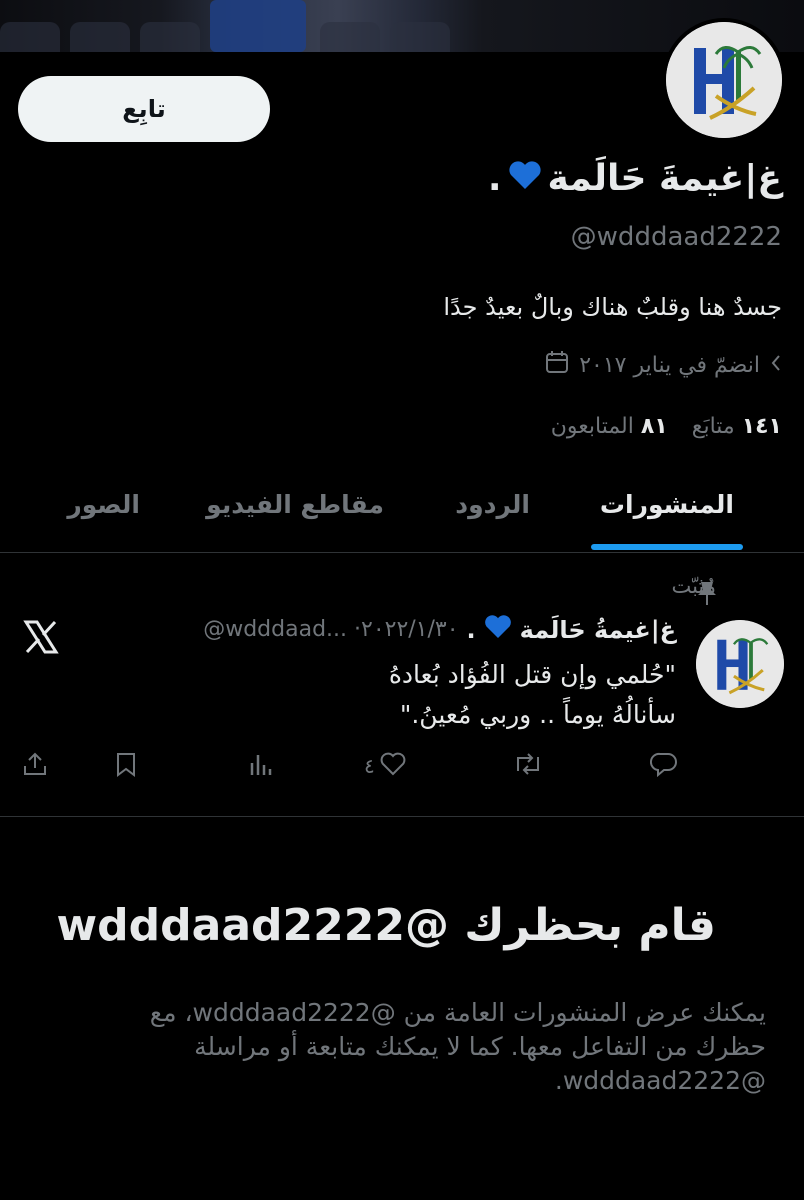 The image size is (804, 1200). What do you see at coordinates (295, 504) in the screenshot?
I see `tab-videos: مقاطع الفيديو` at bounding box center [295, 504].